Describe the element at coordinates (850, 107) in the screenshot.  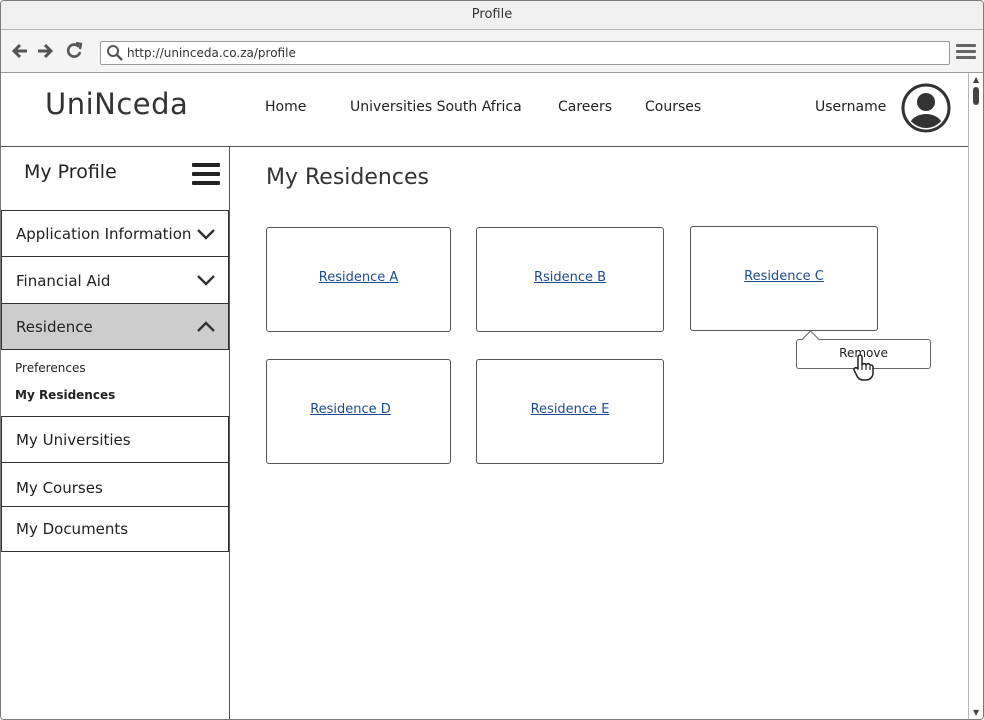
I see `username-label: Username` at that location.